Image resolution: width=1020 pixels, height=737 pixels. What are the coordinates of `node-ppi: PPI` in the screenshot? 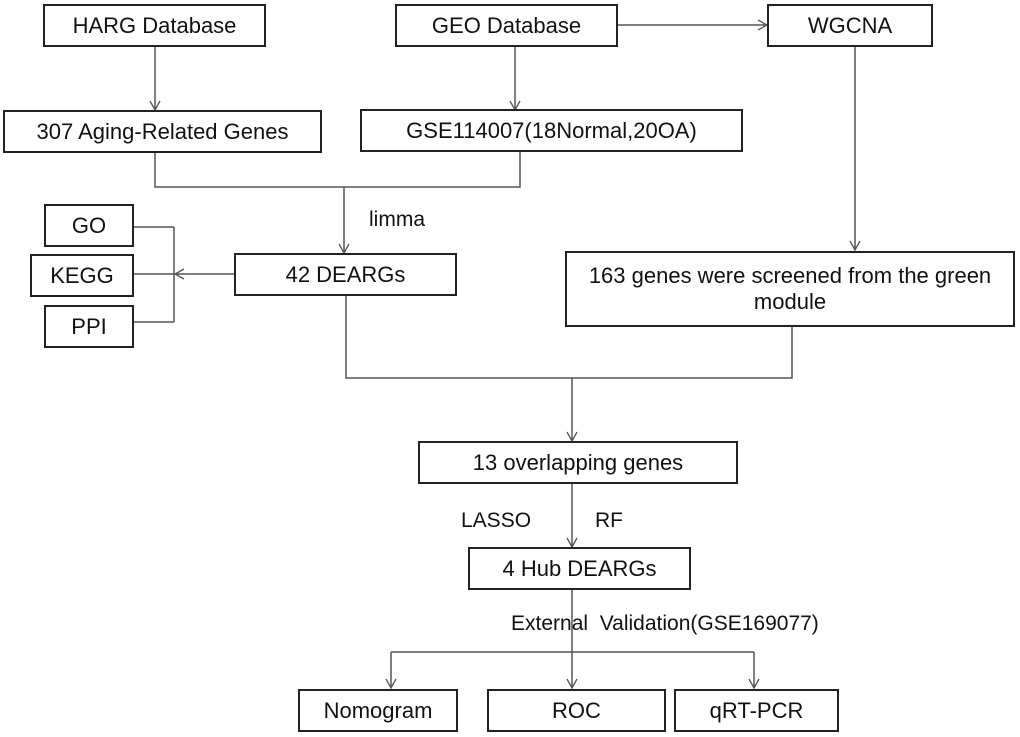 It's located at (89, 326).